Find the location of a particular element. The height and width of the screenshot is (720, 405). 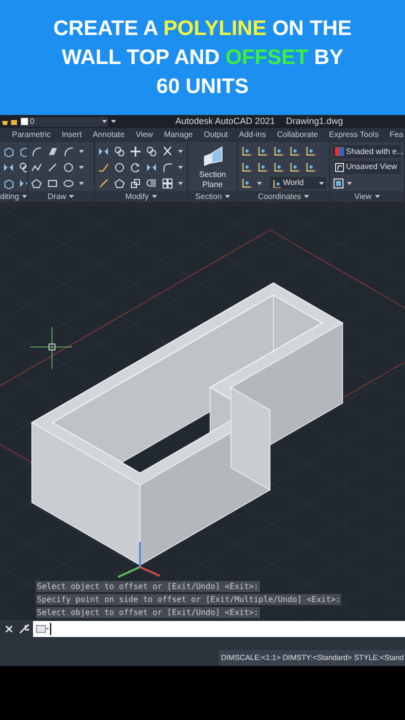

move-icon is located at coordinates (135, 152).